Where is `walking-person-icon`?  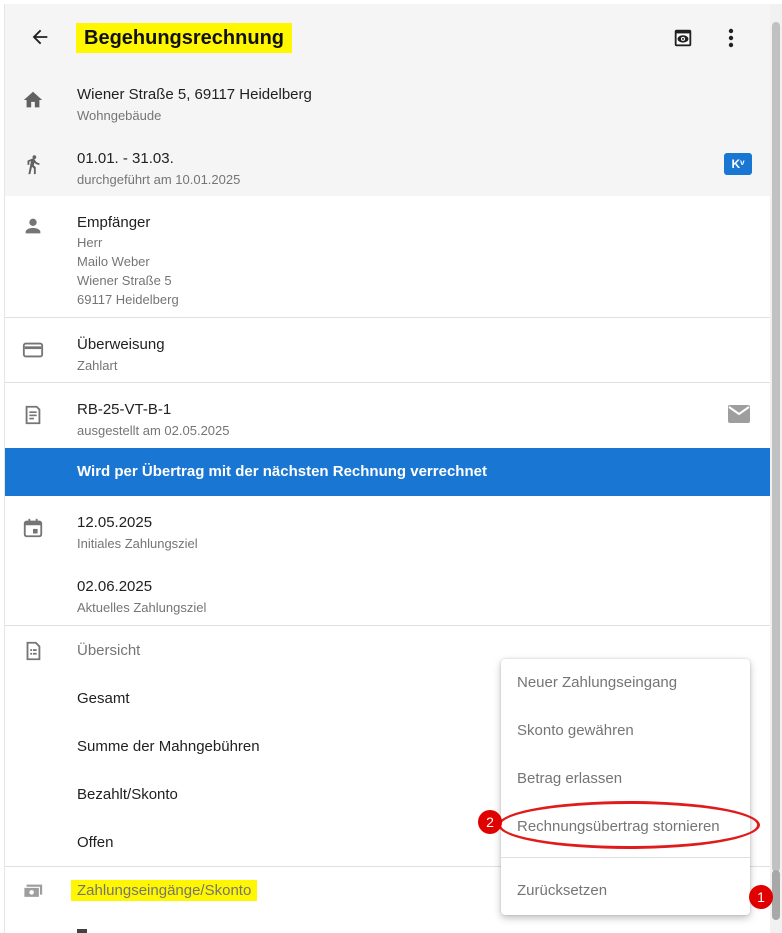 walking-person-icon is located at coordinates (33, 164).